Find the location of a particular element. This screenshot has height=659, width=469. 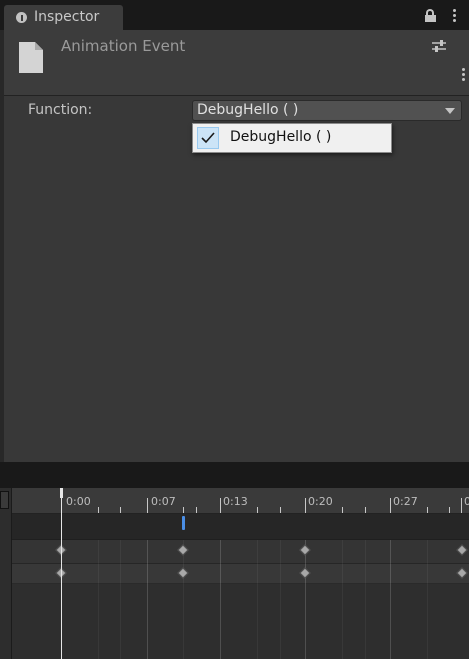

time-label: 0:20 is located at coordinates (320, 501).